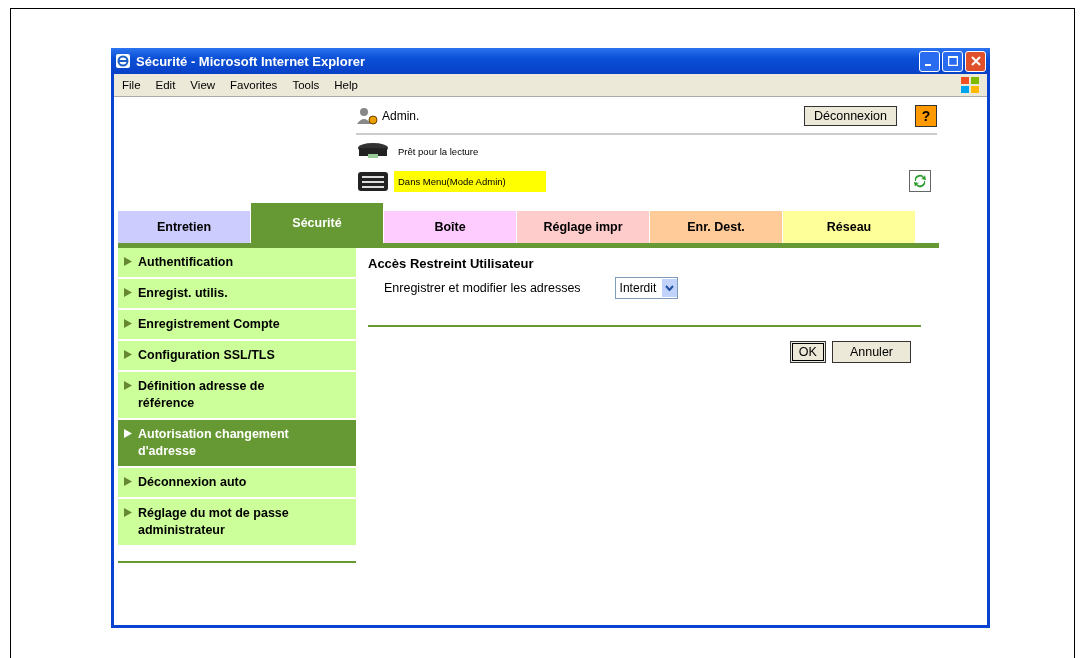 This screenshot has height=658, width=1085. What do you see at coordinates (850, 116) in the screenshot?
I see `logout-button: Déconnexion` at bounding box center [850, 116].